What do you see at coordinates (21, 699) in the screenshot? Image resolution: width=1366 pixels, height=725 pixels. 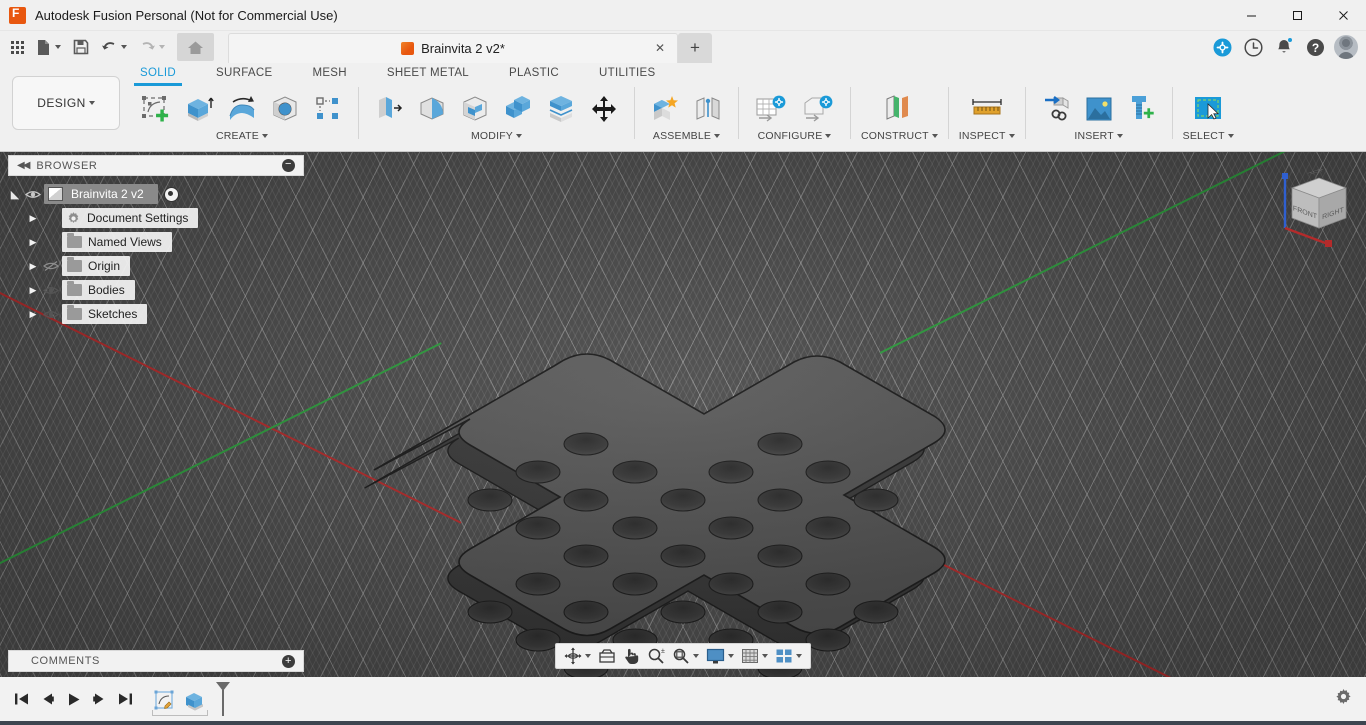 I see `go-to-beginning-button` at bounding box center [21, 699].